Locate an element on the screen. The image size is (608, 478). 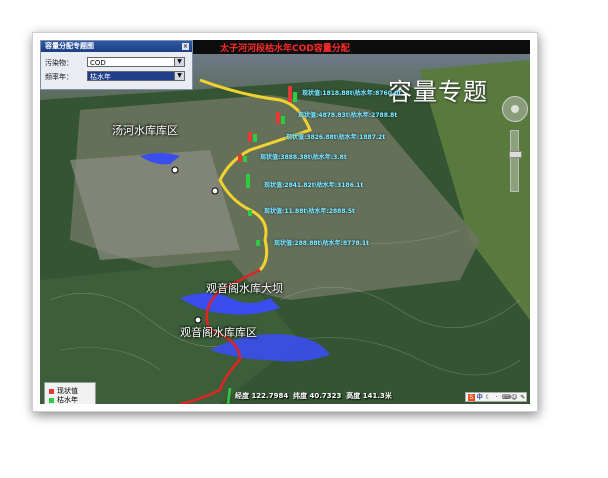
user-icon: ☺ is located at coordinates (514, 397).